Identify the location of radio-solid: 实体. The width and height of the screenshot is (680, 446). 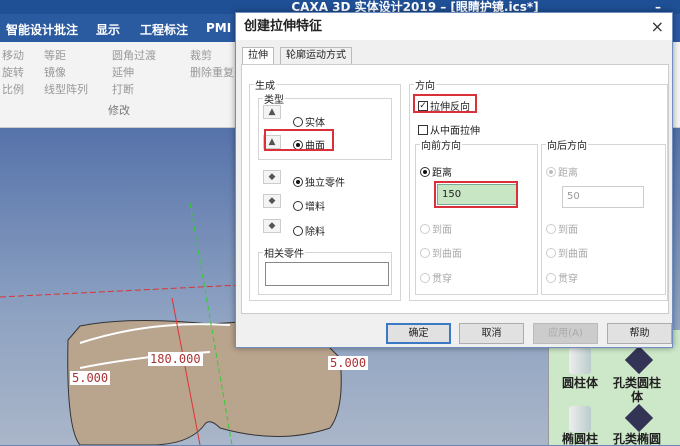
(309, 121).